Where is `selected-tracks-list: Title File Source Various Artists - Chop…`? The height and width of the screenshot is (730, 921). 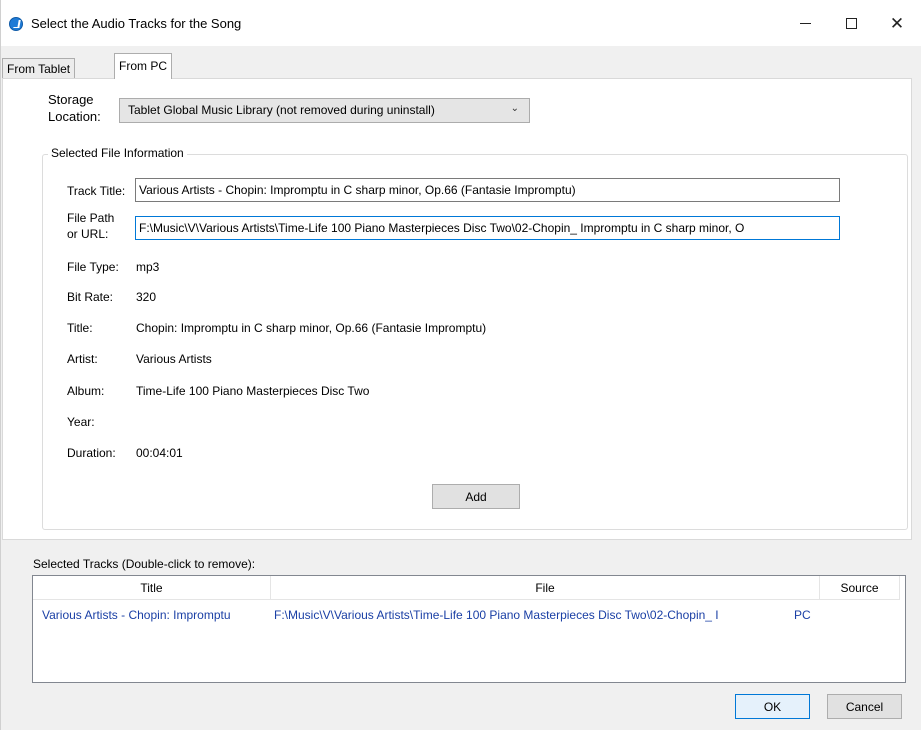
selected-tracks-list: Title File Source Various Artists - Chop… is located at coordinates (469, 629).